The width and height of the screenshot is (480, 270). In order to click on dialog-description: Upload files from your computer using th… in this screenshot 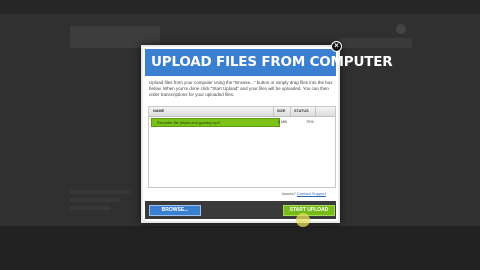, I will do `click(241, 89)`.